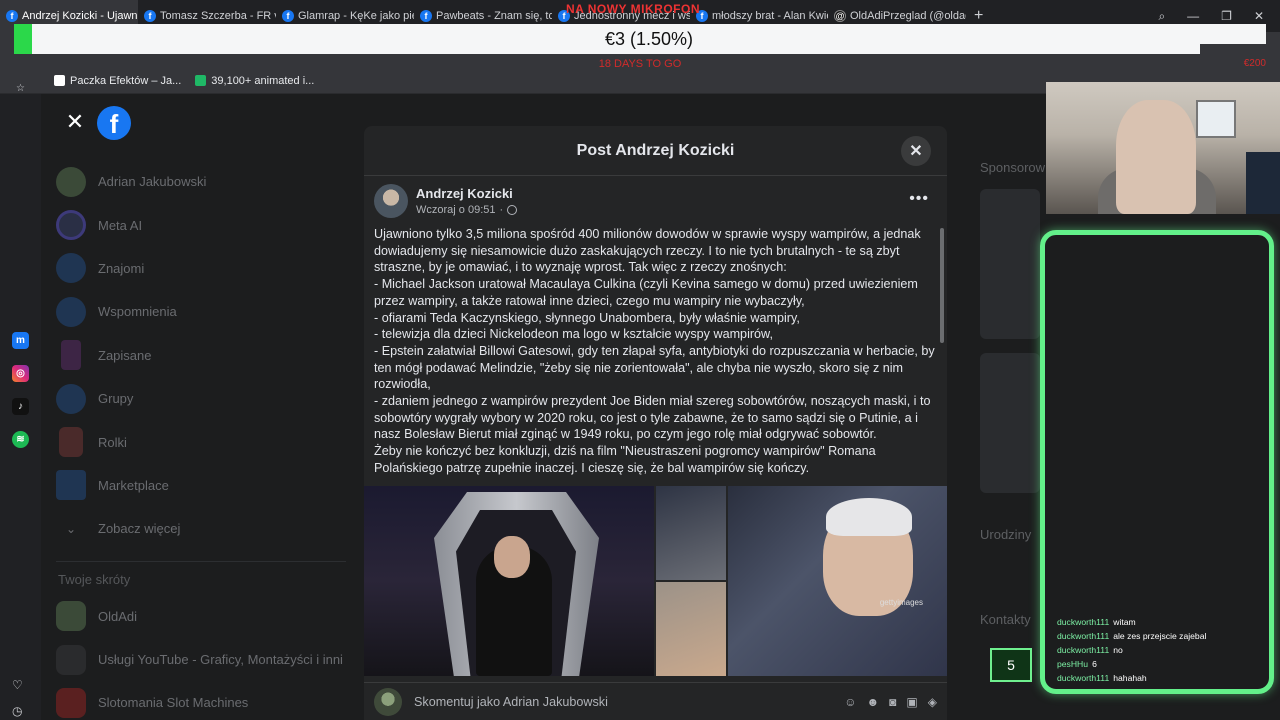 Image resolution: width=1280 pixels, height=720 pixels. What do you see at coordinates (916, 151) in the screenshot?
I see `close-icon: ✕` at bounding box center [916, 151].